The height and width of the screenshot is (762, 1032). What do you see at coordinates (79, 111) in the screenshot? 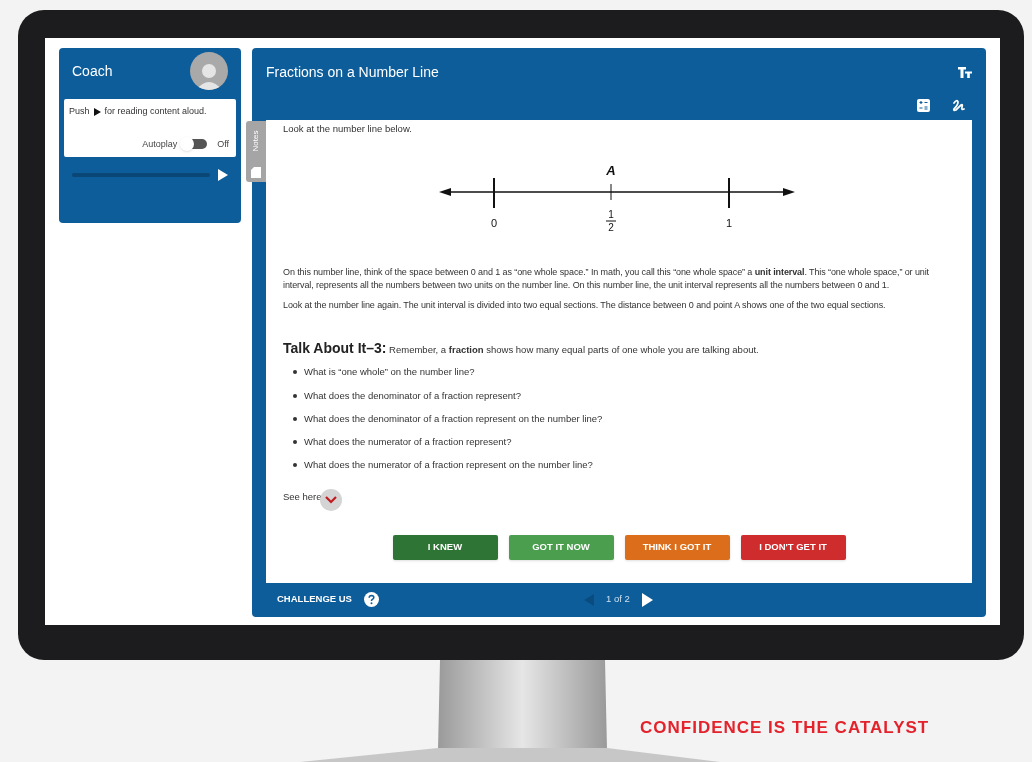
I see `hint-text: Push` at bounding box center [79, 111].